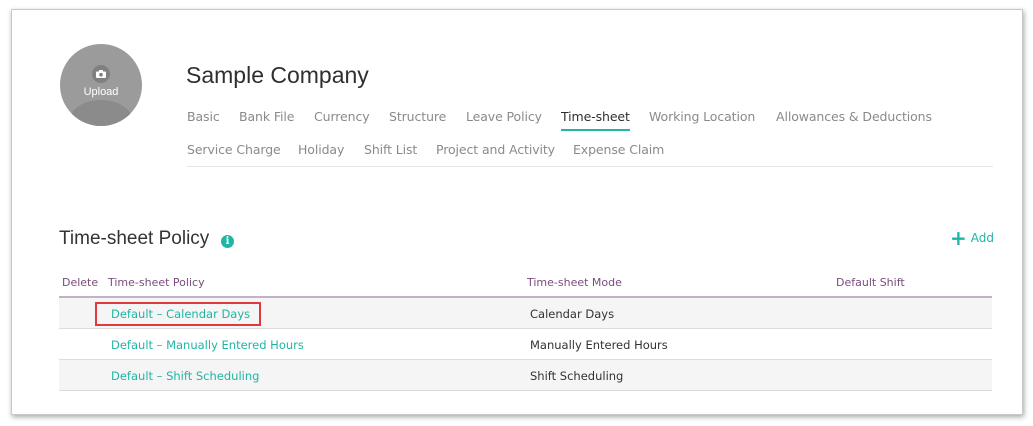 This screenshot has width=1033, height=426. What do you see at coordinates (342, 116) in the screenshot?
I see `tab-currency: Currency` at bounding box center [342, 116].